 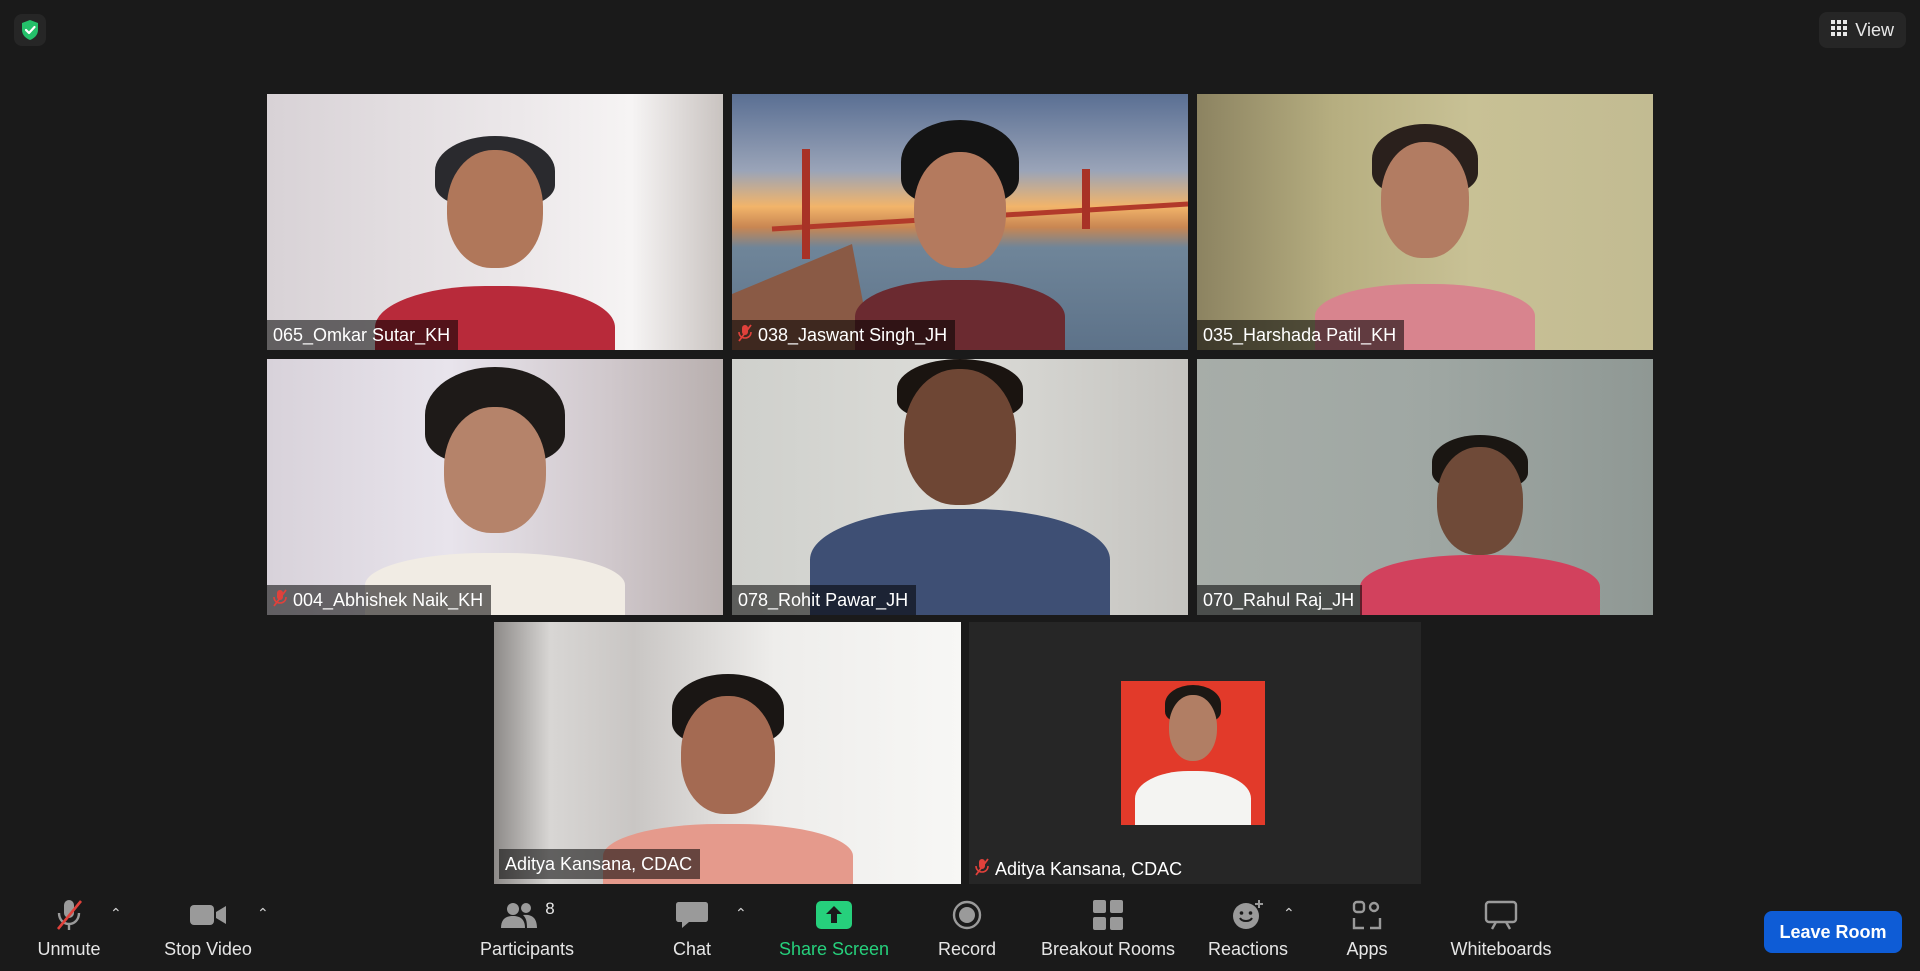 I want to click on reactions-button: Reactions, so click(x=1248, y=930).